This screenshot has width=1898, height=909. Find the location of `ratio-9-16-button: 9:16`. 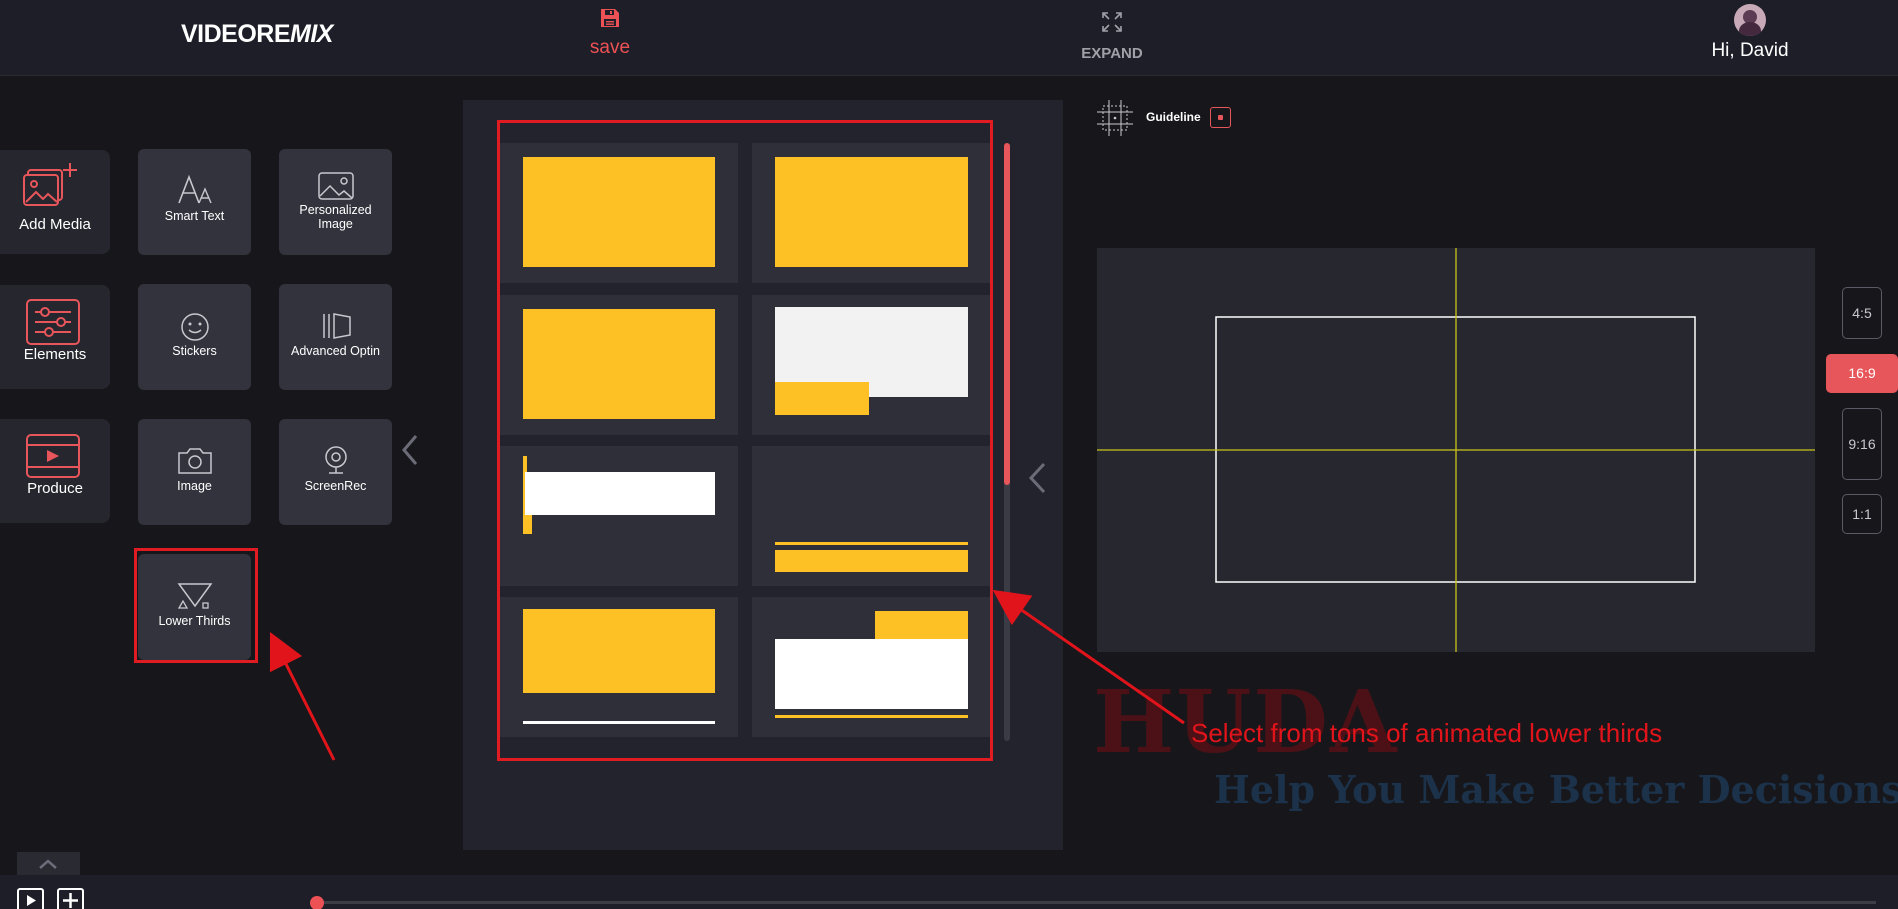

ratio-9-16-button: 9:16 is located at coordinates (1862, 444).